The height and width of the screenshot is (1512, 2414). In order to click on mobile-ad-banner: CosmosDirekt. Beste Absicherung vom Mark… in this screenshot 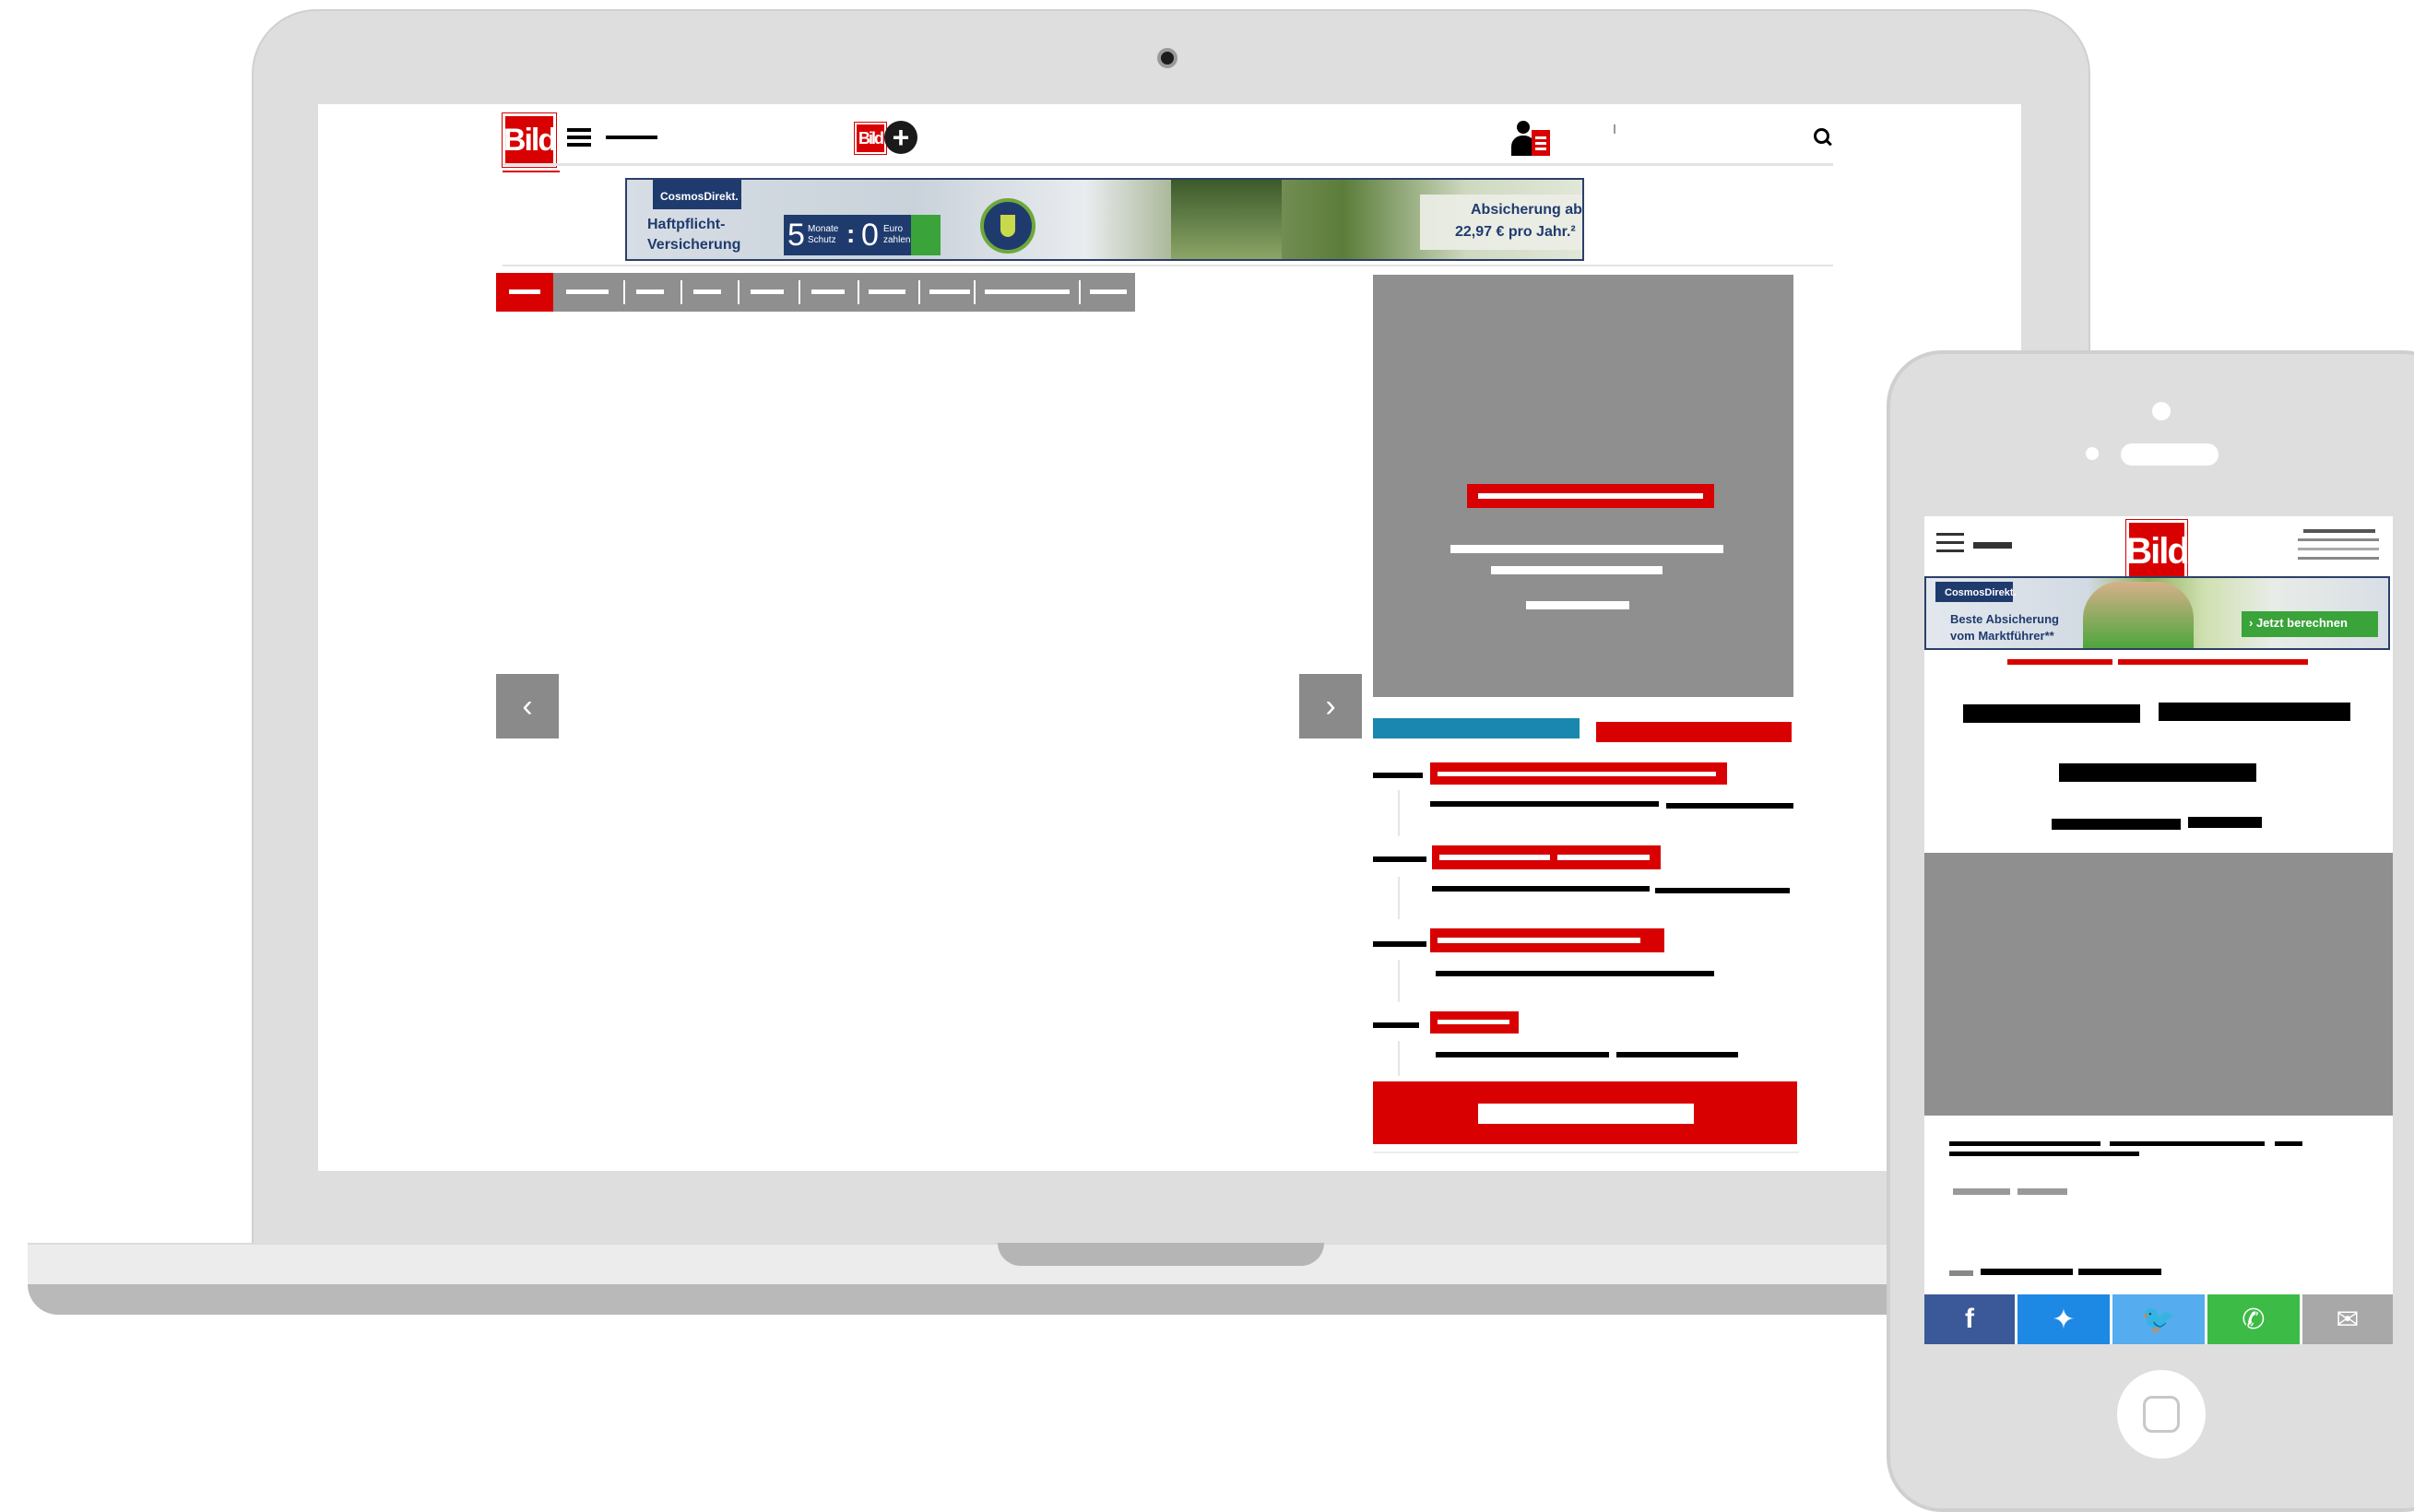, I will do `click(2157, 613)`.